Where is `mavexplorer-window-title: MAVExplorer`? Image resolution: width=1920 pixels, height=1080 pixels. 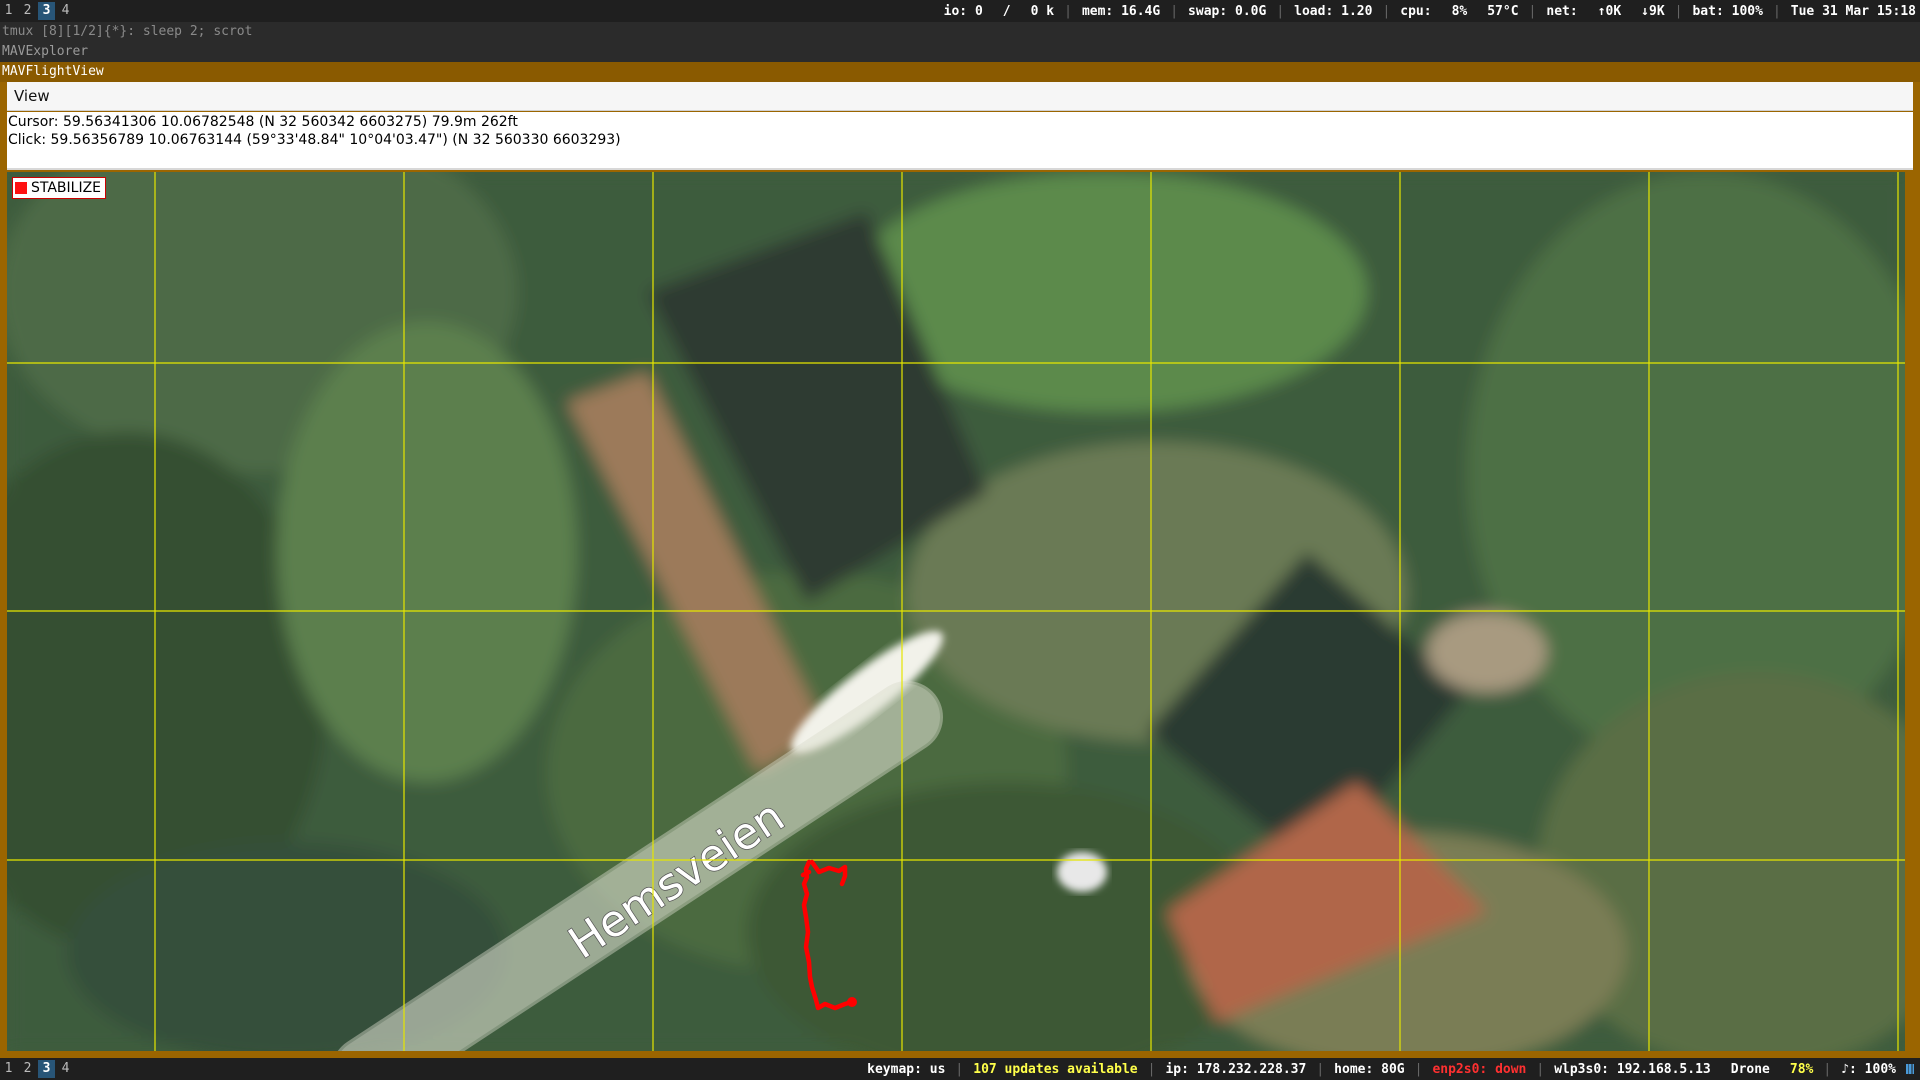 mavexplorer-window-title: MAVExplorer is located at coordinates (960, 52).